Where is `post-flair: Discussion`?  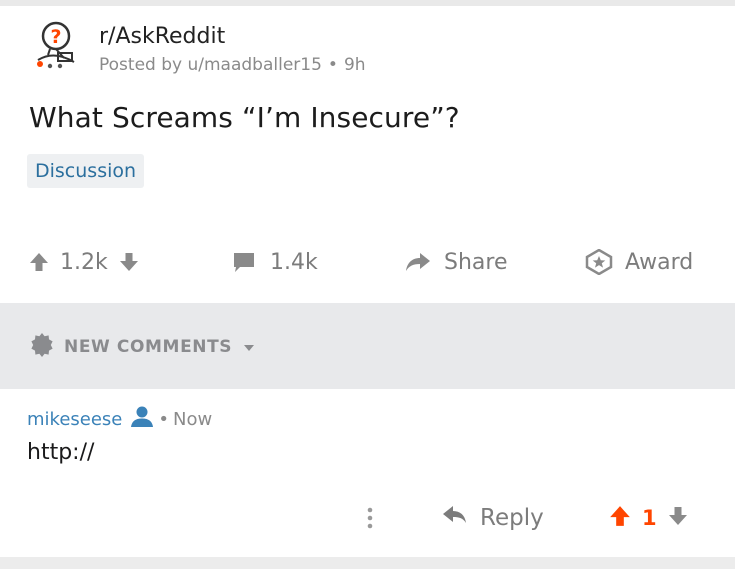 post-flair: Discussion is located at coordinates (86, 171).